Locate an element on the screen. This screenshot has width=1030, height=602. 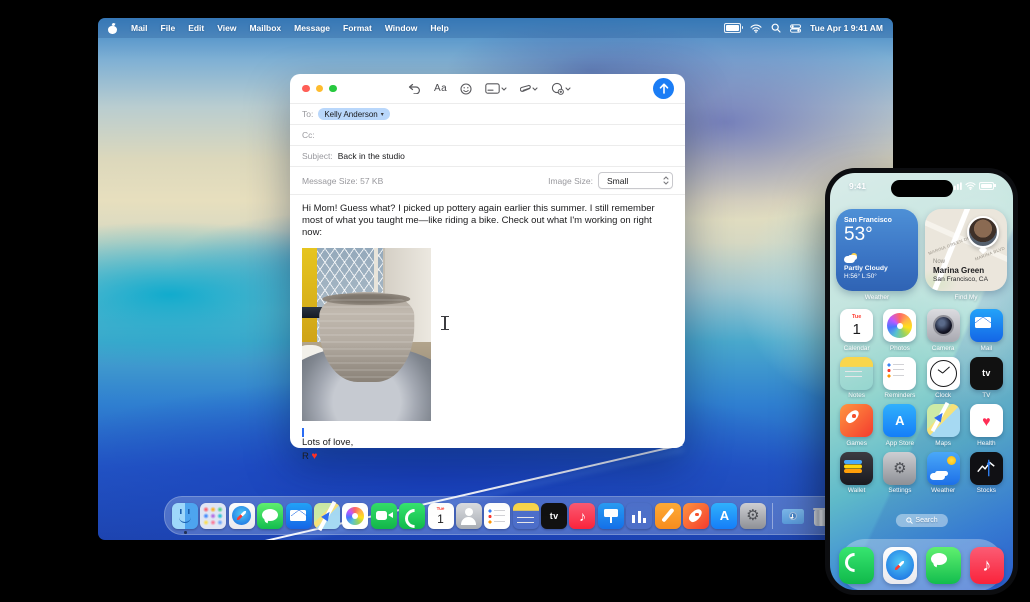
iphone-dock-safari is located at coordinates (899, 565).